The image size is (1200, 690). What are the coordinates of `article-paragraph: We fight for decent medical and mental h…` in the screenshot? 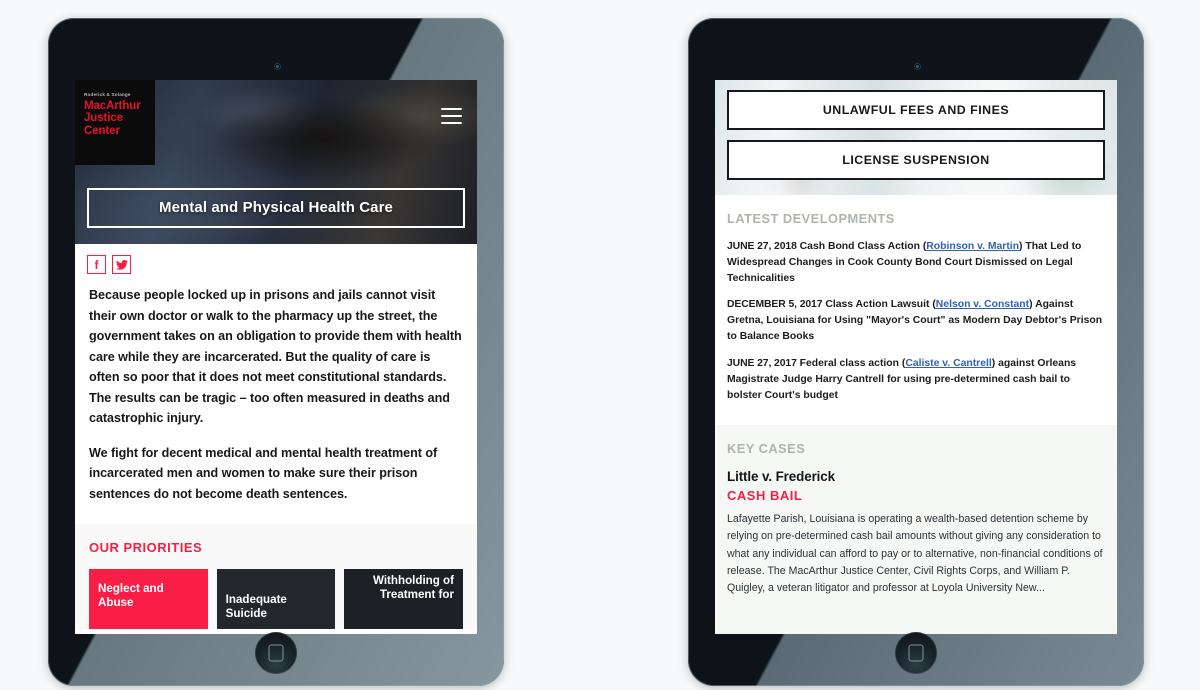 It's located at (263, 473).